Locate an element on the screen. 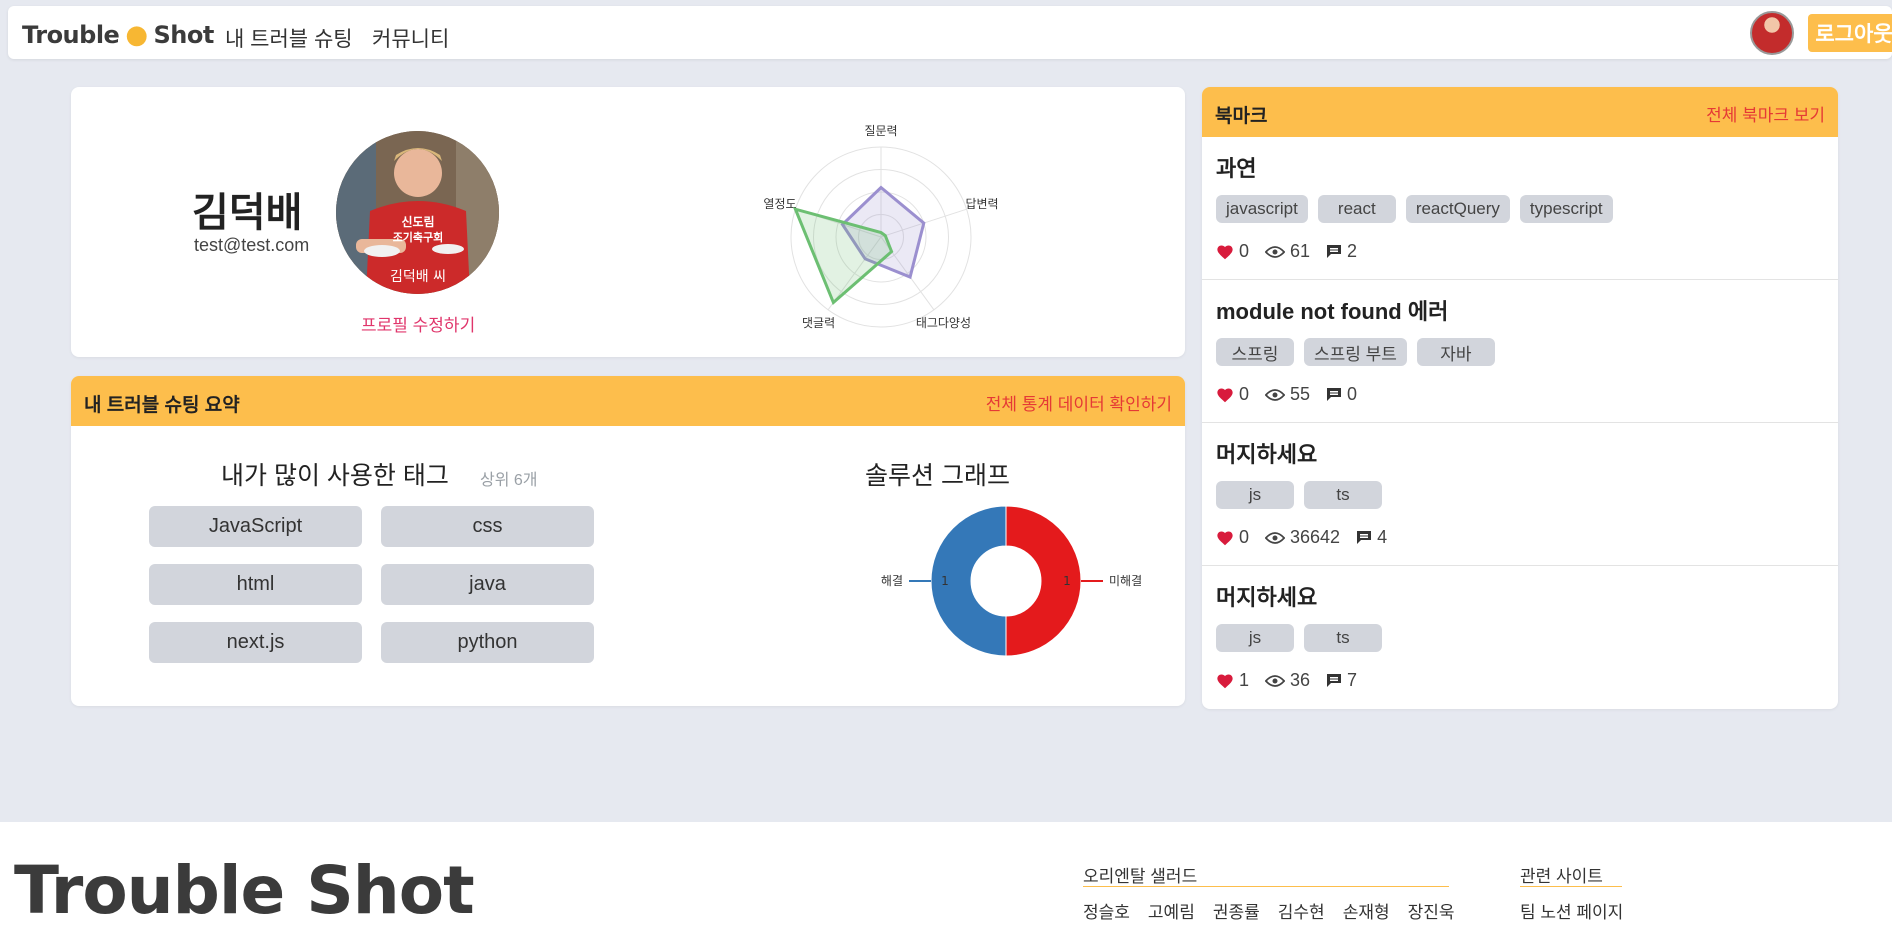 The width and height of the screenshot is (1892, 929). team-member: 권종률 is located at coordinates (1236, 912).